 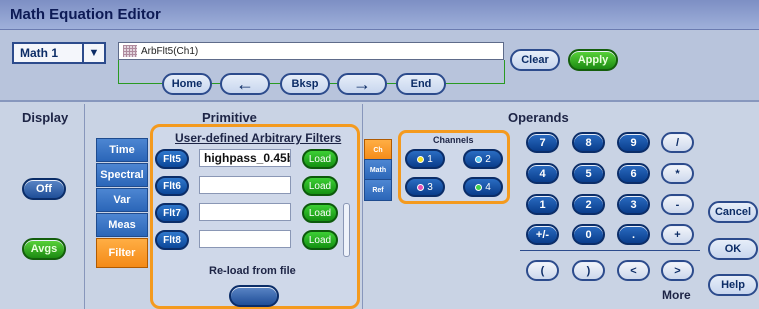 I want to click on filter-6-field, so click(x=245, y=185).